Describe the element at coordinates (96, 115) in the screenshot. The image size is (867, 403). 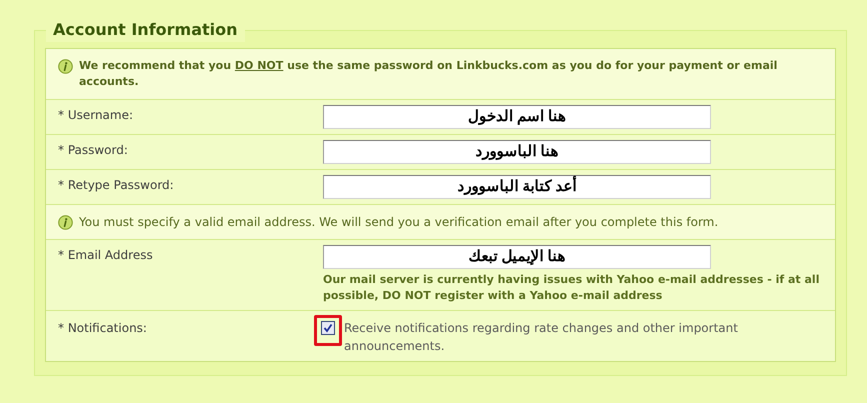
I see `field-label: * Username:` at that location.